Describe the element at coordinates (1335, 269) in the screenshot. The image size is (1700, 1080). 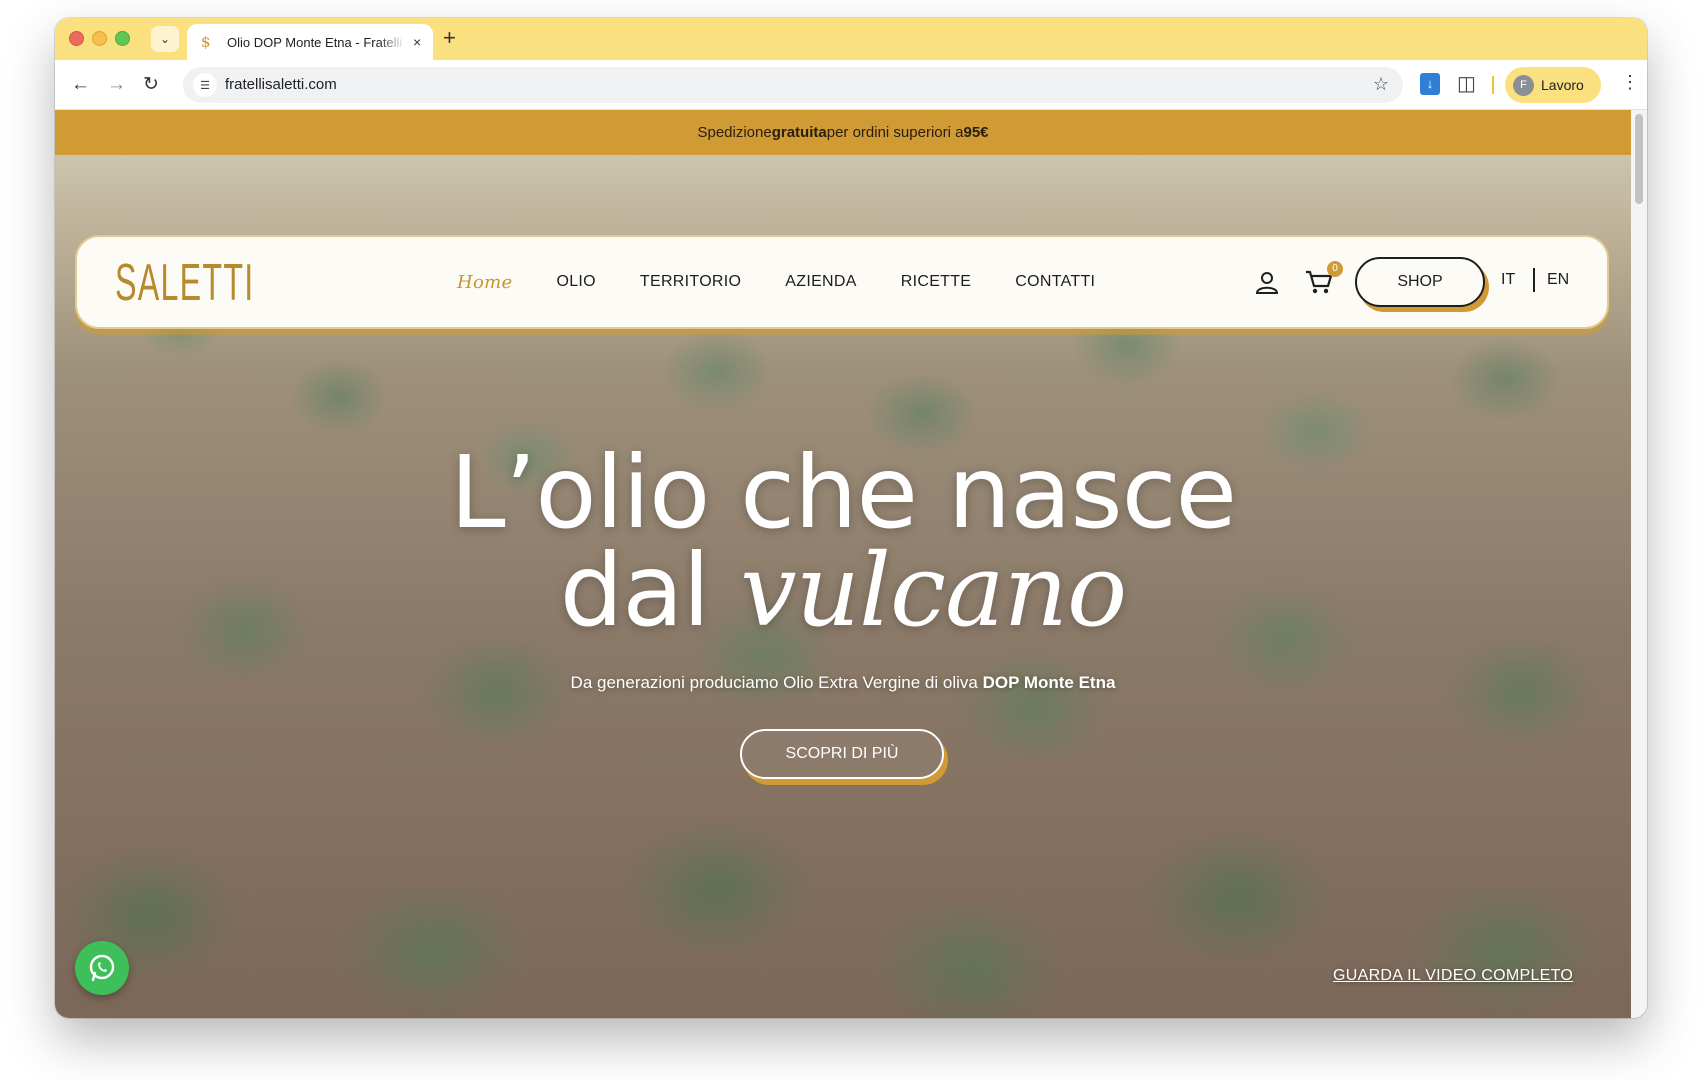
I see `cart-count-badge: 0` at that location.